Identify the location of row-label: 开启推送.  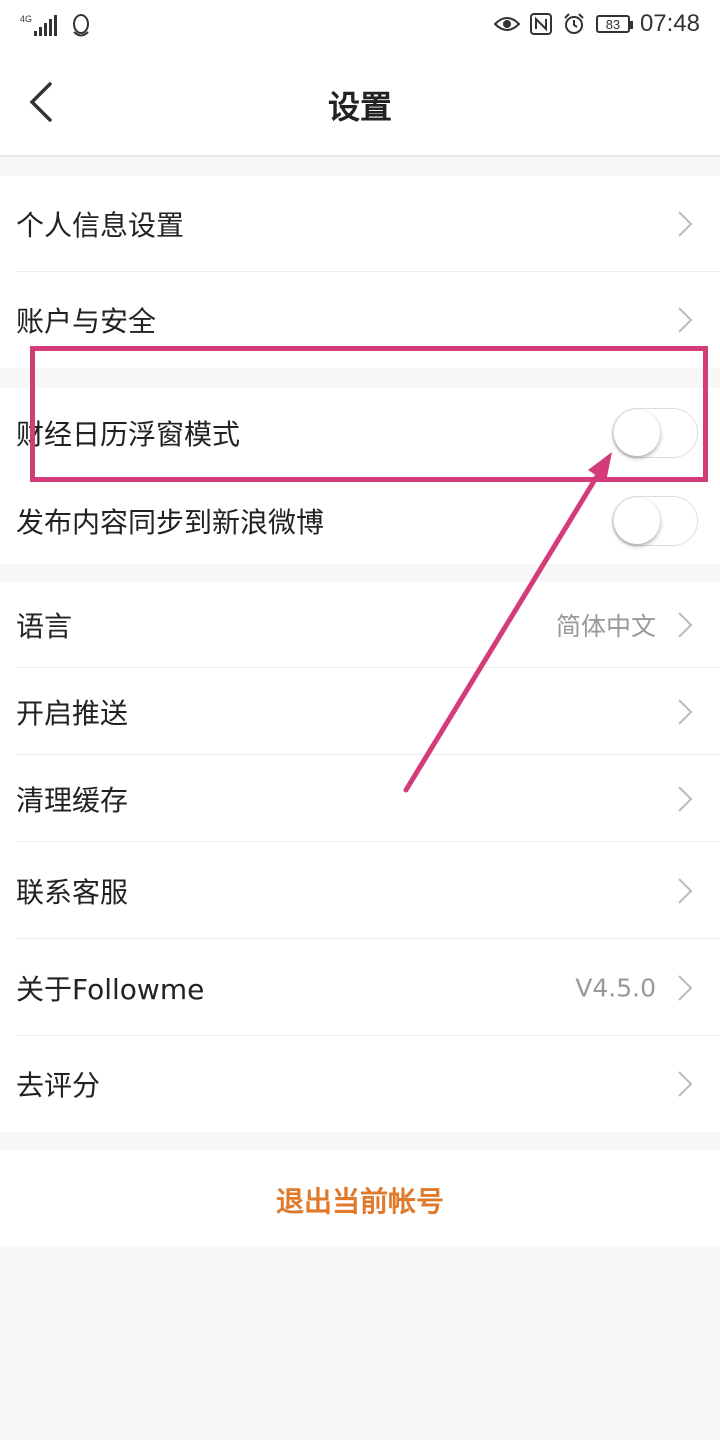
(72, 713).